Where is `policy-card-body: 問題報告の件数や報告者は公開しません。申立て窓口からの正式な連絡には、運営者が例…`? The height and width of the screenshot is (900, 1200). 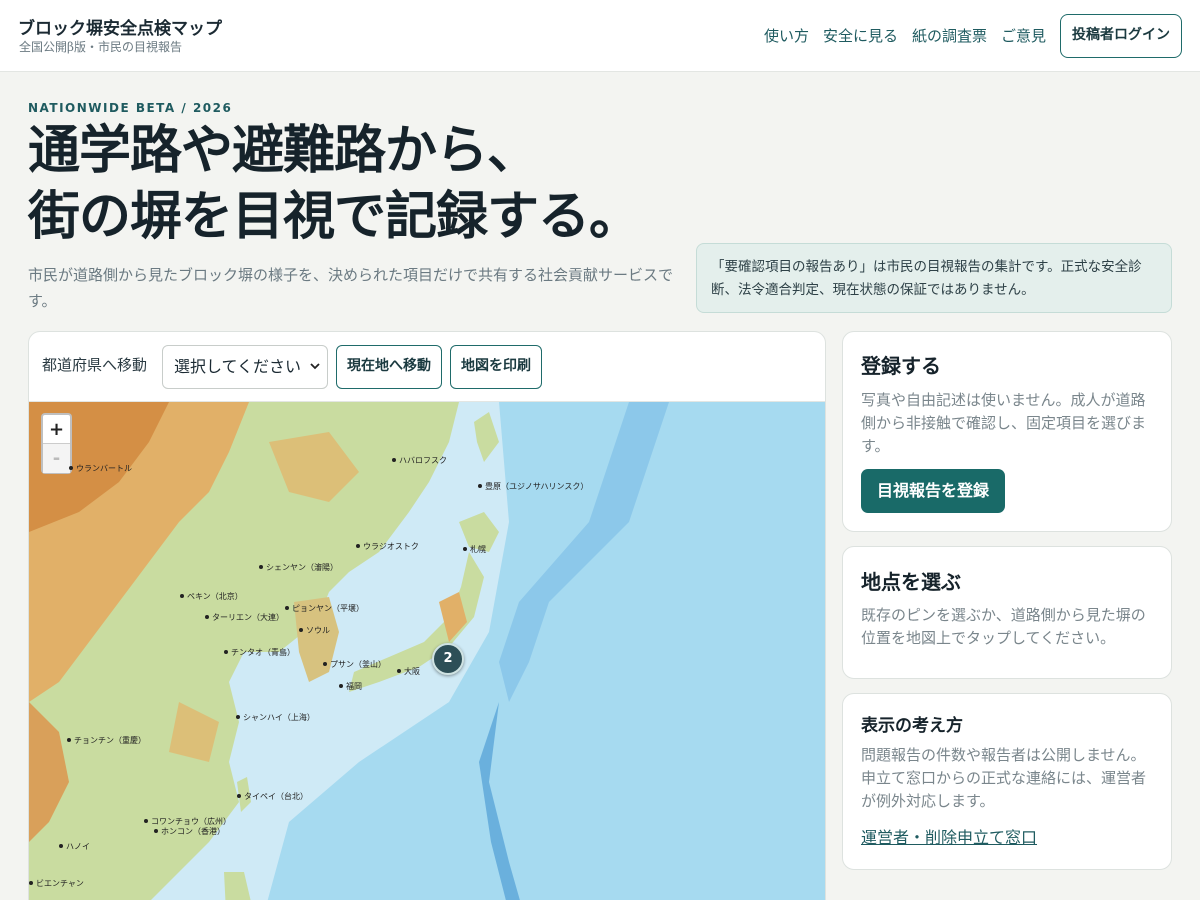
policy-card-body: 問題報告の件数や報告者は公開しません。申立て窓口からの正式な連絡には、運営者が例… is located at coordinates (1004, 778).